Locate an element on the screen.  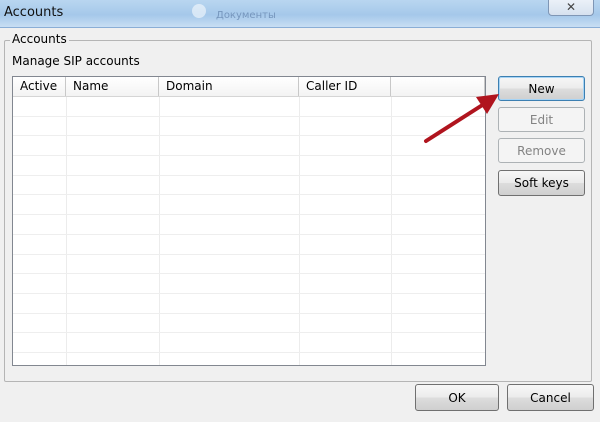
arrow-shaft is located at coordinates (455, 122).